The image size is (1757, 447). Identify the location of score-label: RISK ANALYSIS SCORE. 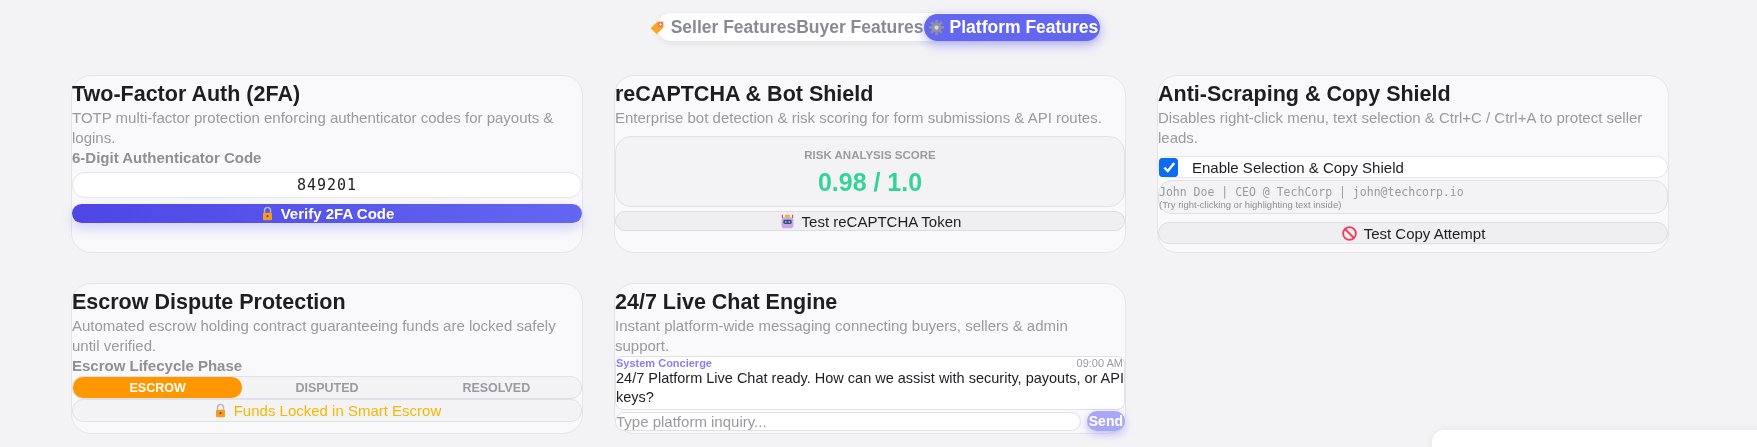
(870, 154).